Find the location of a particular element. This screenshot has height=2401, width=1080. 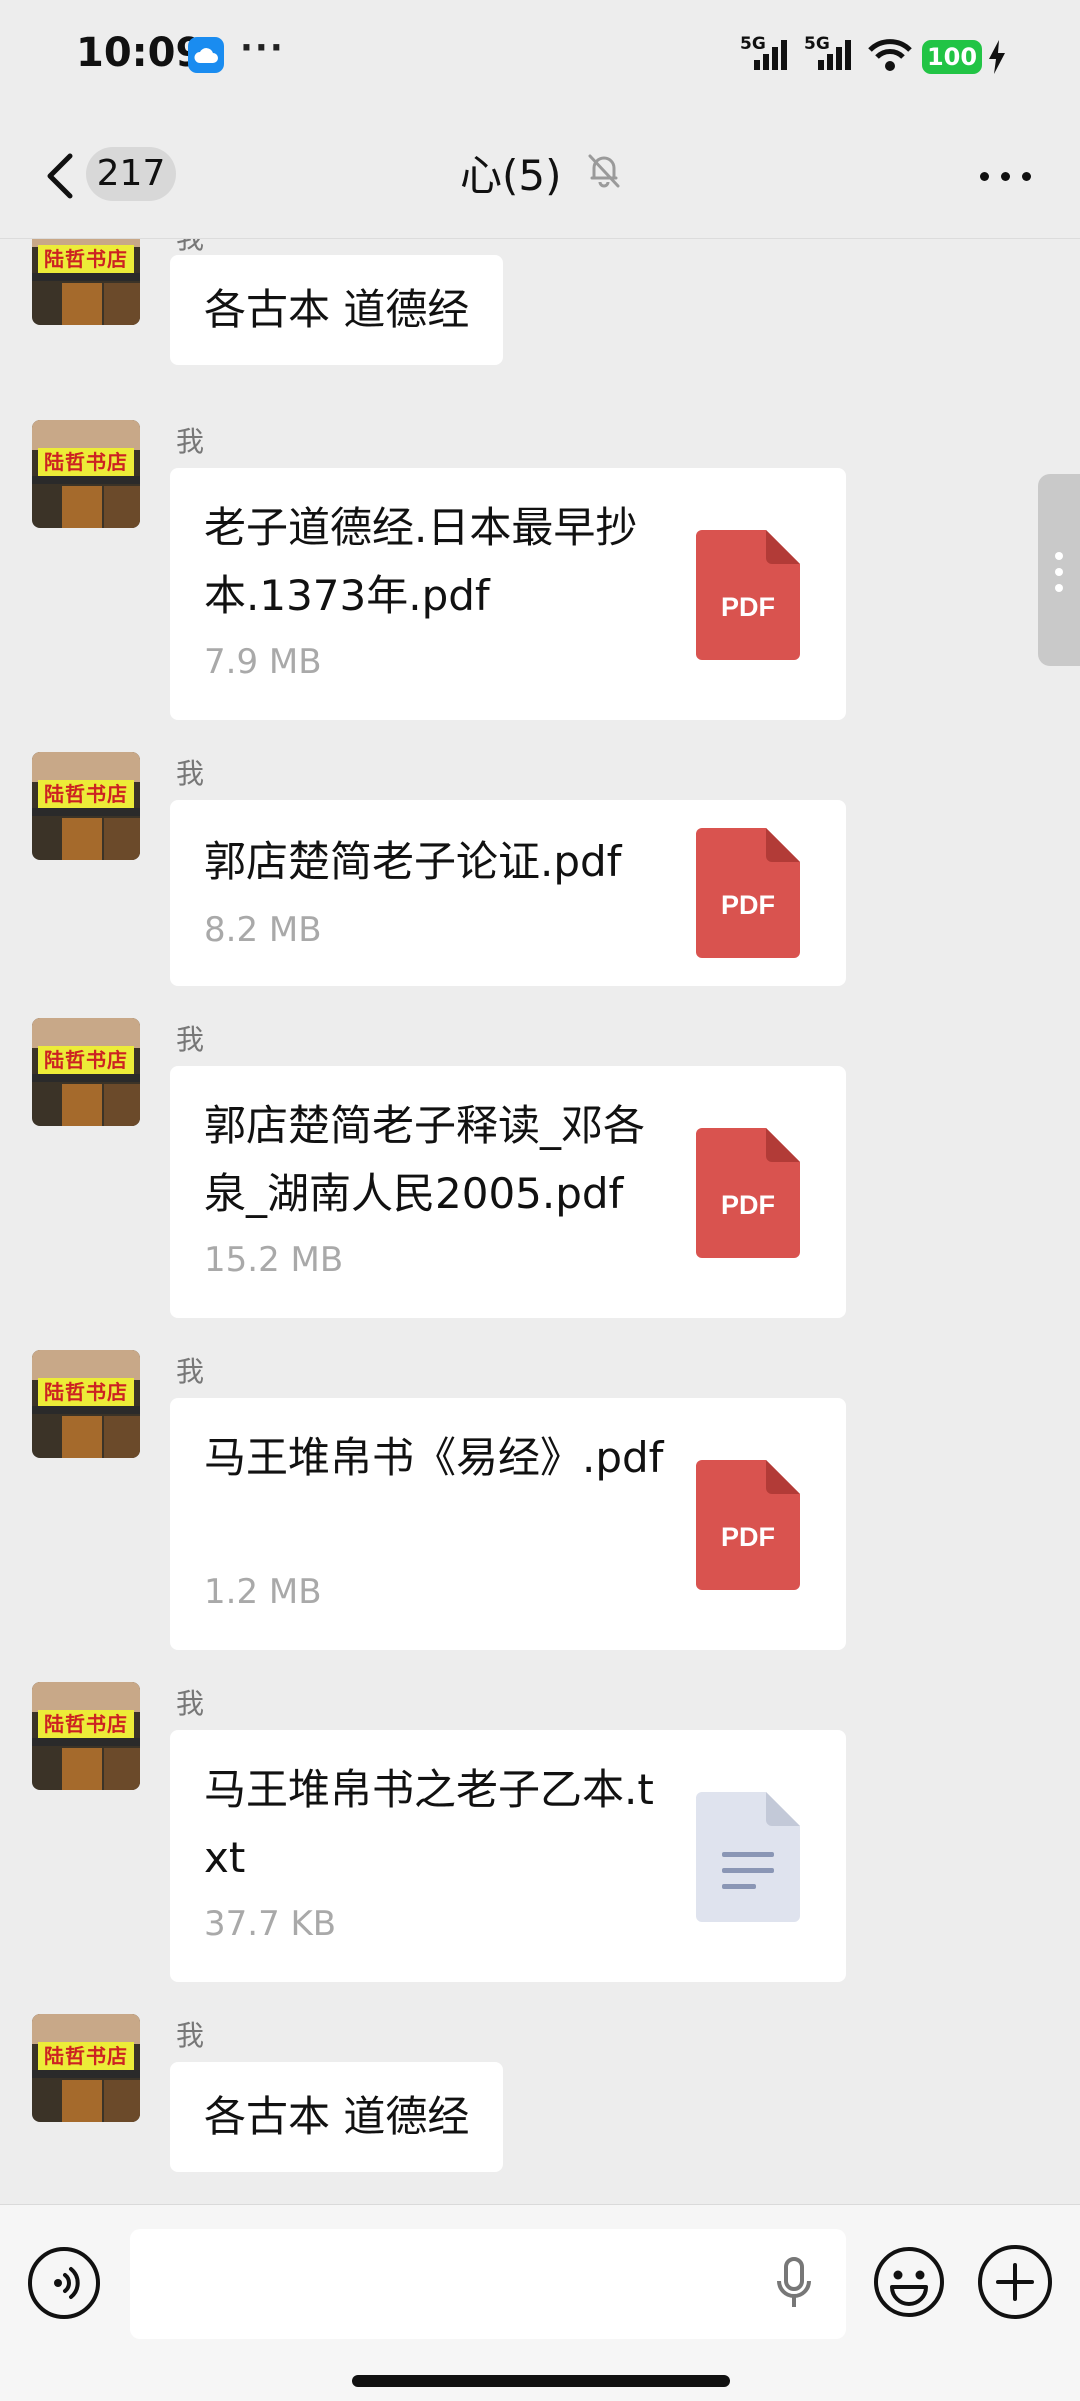

file-name: 马王堆帛书《易经》.pdf is located at coordinates (434, 1457).